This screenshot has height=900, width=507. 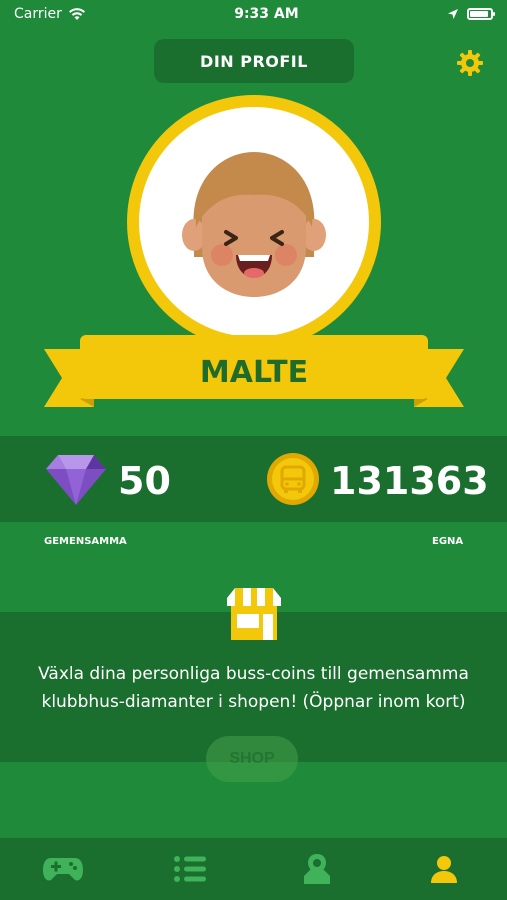 What do you see at coordinates (144, 481) in the screenshot?
I see `shared-diamond-count: 50` at bounding box center [144, 481].